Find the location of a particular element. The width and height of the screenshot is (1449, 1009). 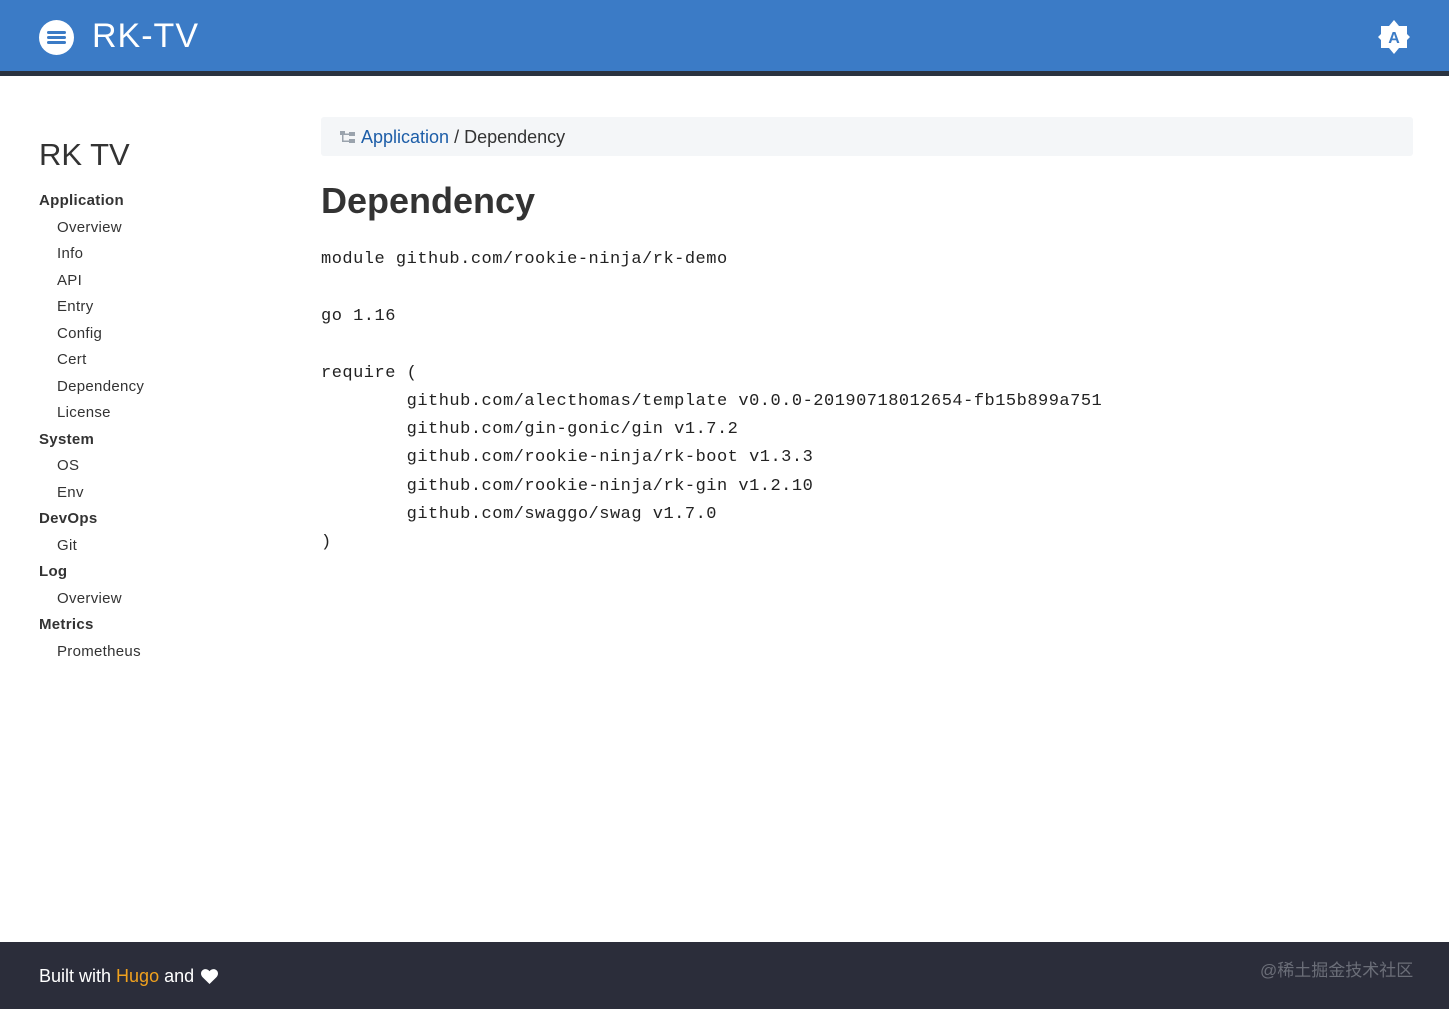

breadcrumb-link-application: Application is located at coordinates (405, 137).